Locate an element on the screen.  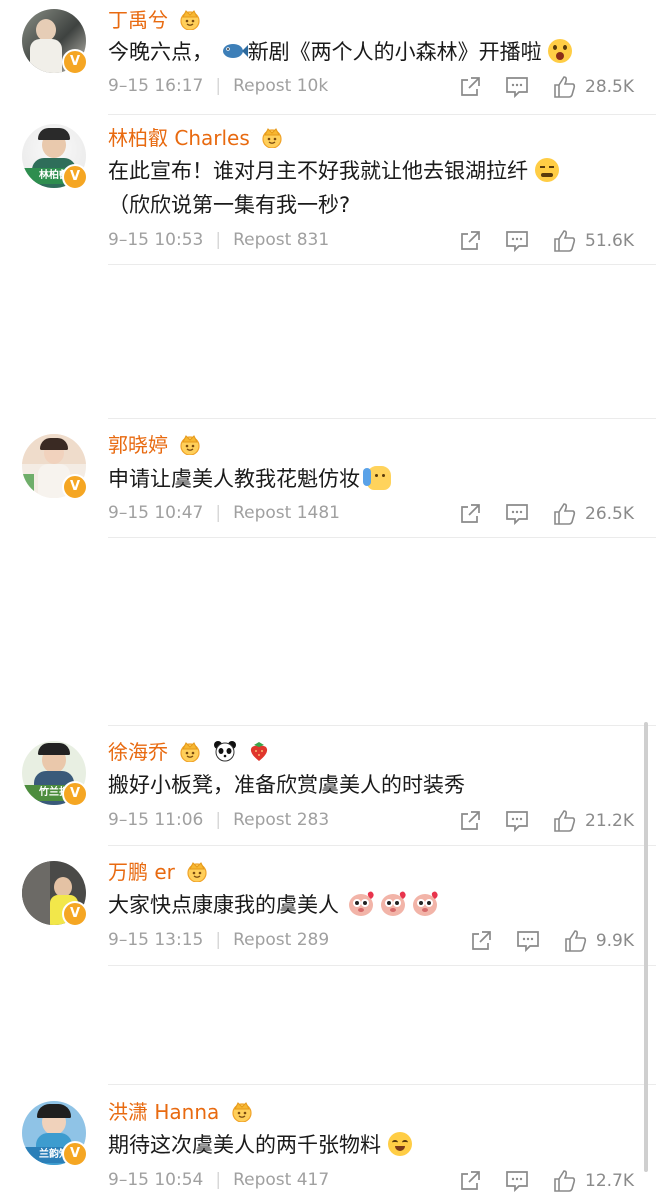
user-name: 万鹏 er is located at coordinates (141, 872).